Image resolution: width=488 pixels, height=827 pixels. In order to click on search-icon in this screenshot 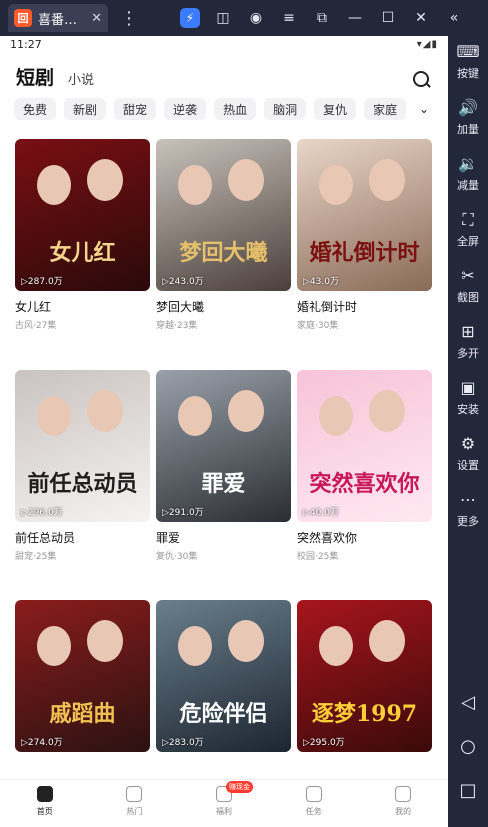, I will do `click(422, 80)`.